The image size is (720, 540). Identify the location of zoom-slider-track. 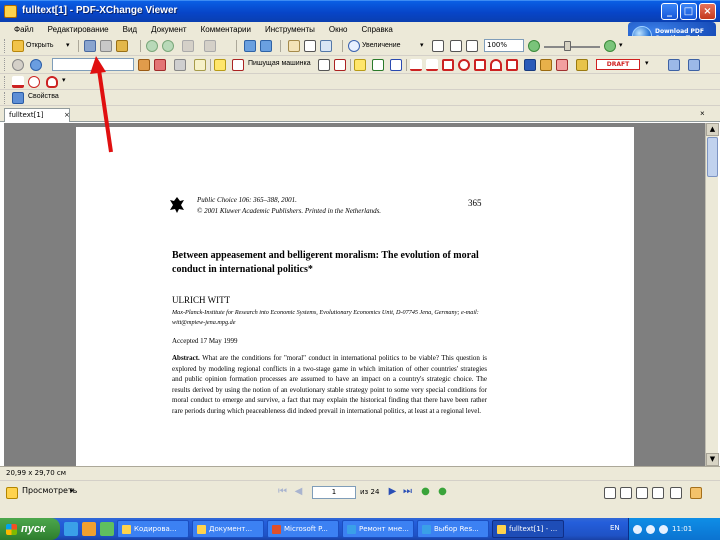
(572, 47).